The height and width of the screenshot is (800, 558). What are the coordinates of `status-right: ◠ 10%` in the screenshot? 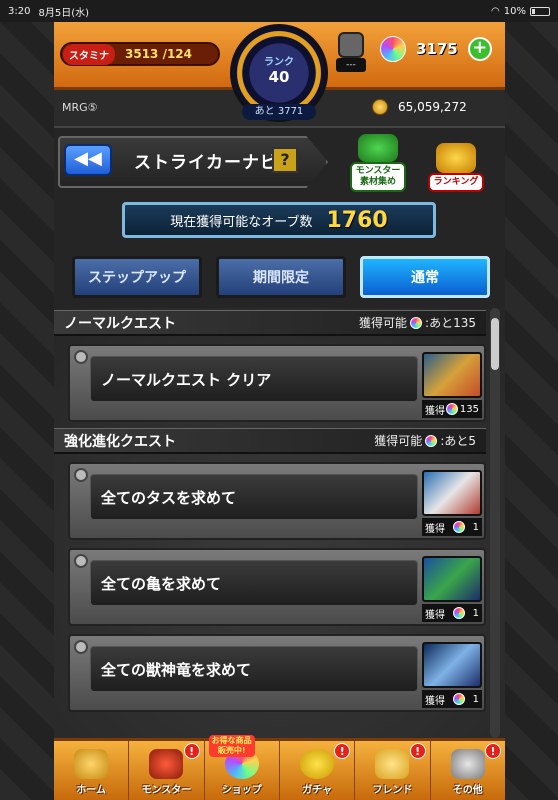 It's located at (520, 11).